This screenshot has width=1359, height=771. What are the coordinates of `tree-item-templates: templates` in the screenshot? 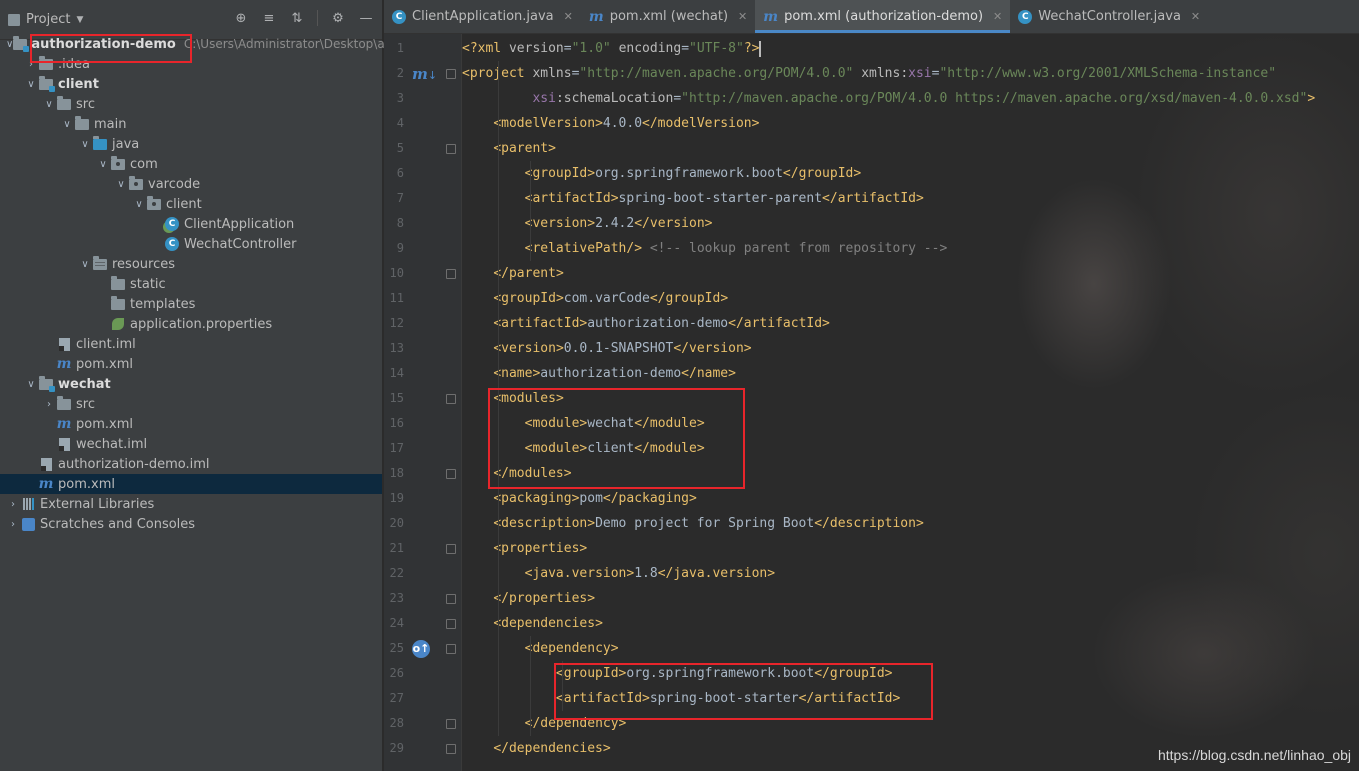 It's located at (191, 304).